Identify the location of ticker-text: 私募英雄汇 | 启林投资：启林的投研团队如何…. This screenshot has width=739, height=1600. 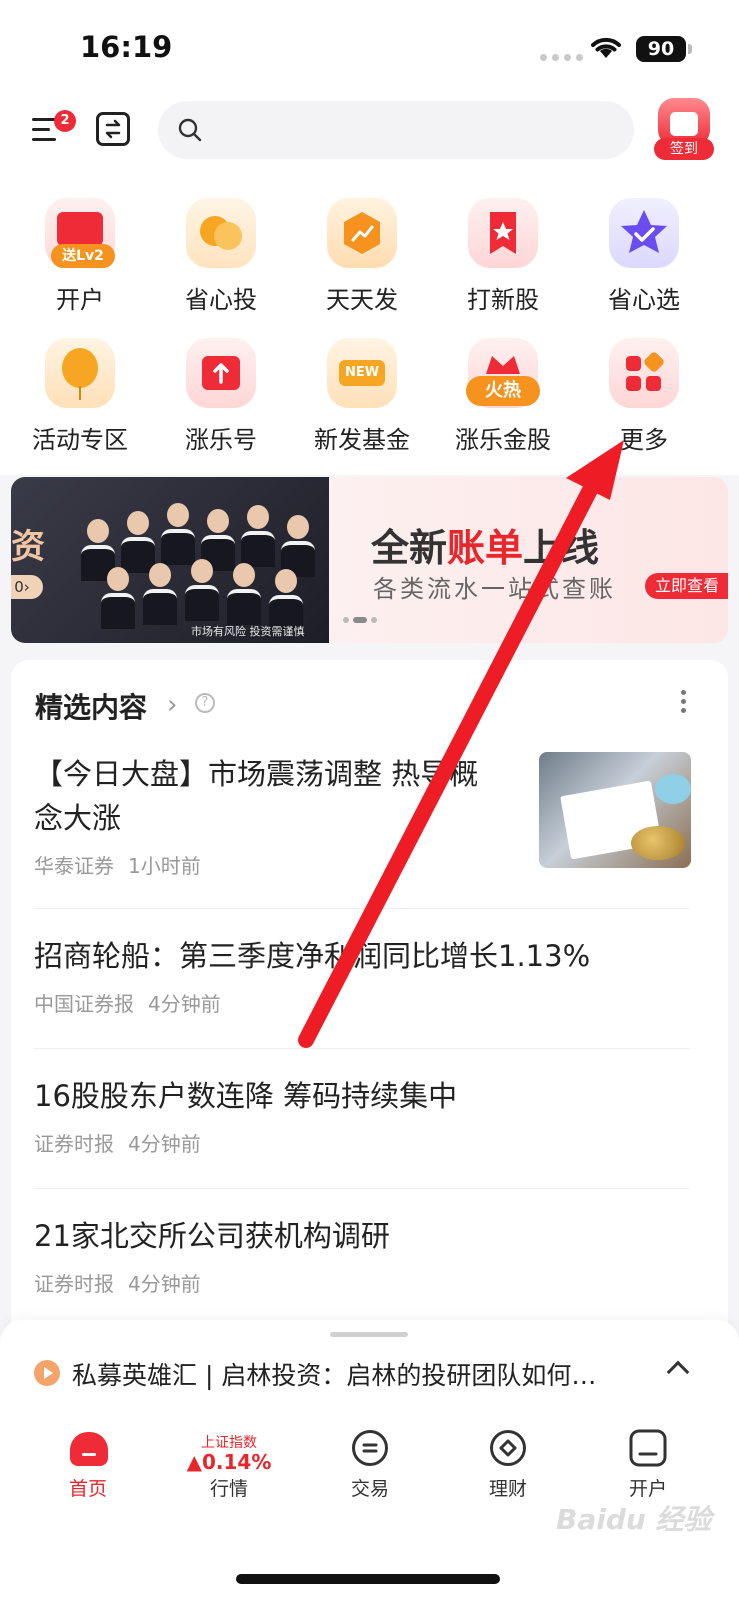
(334, 1375).